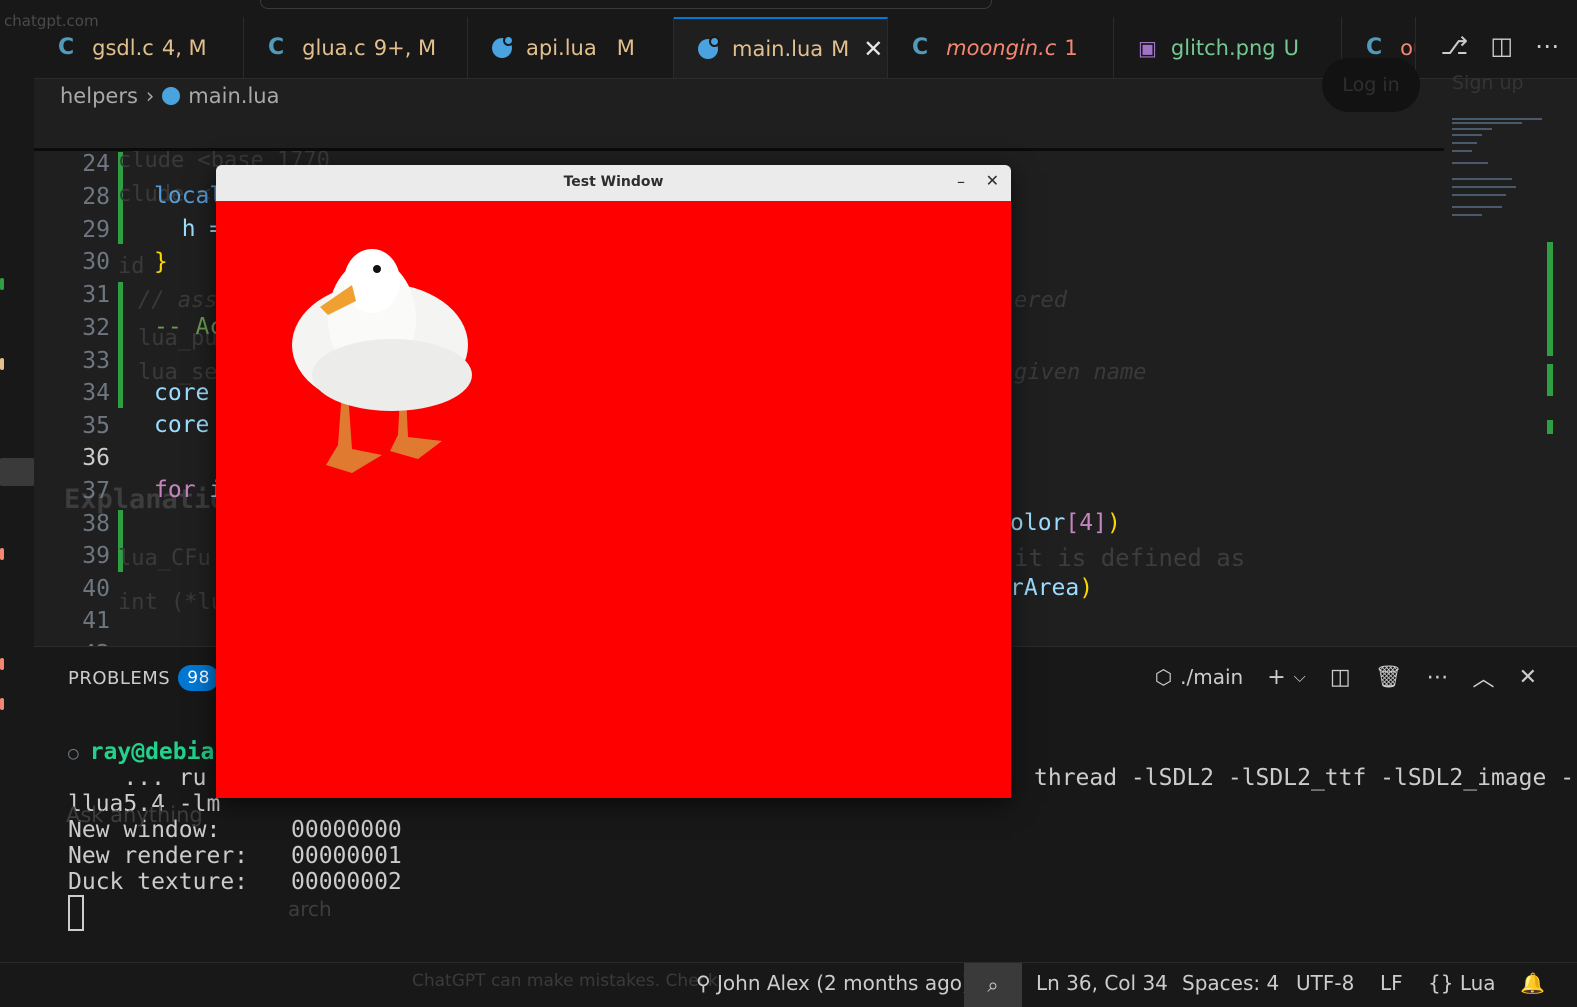 The height and width of the screenshot is (1007, 1577). Describe the element at coordinates (1102, 983) in the screenshot. I see `cursor-position: Ln 36, Col 34` at that location.